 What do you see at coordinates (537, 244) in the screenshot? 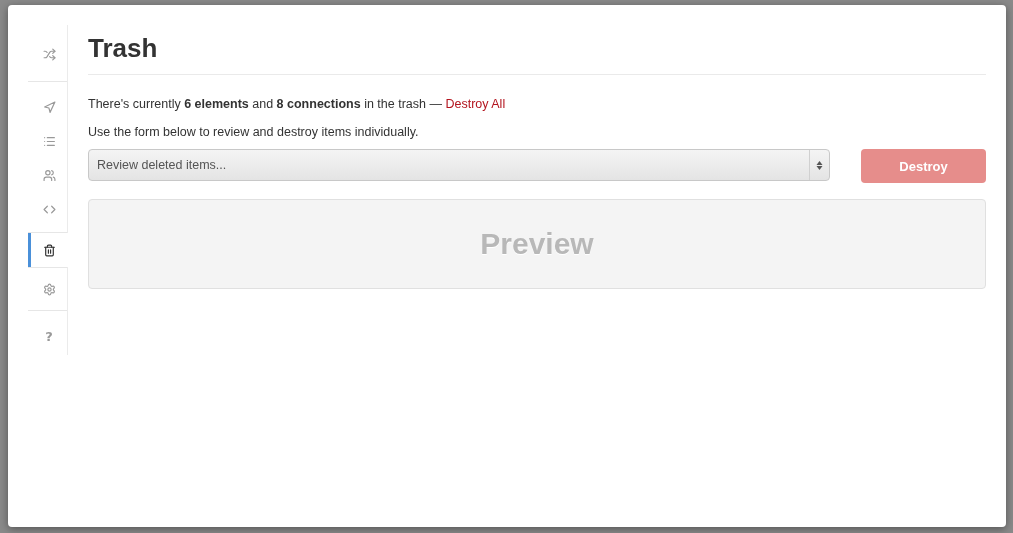
I see `preview-label: Preview` at bounding box center [537, 244].